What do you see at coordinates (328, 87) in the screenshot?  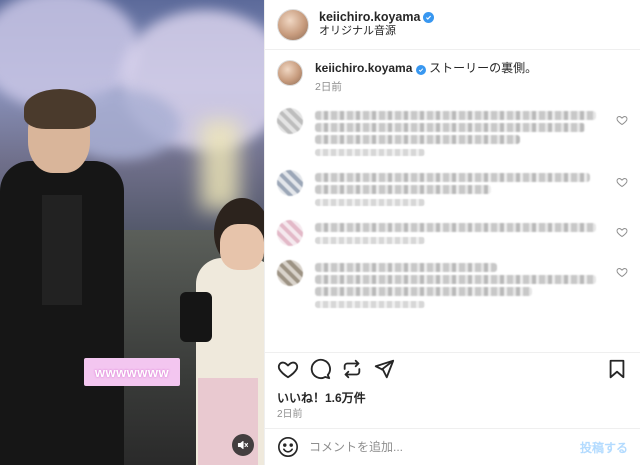 I see `caption-time: 2日前` at bounding box center [328, 87].